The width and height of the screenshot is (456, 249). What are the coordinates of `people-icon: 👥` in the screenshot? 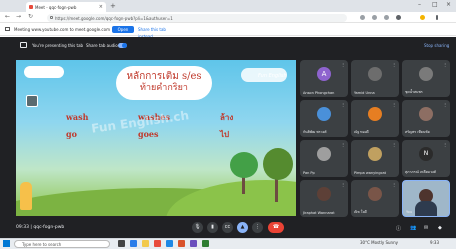 It's located at (413, 228).